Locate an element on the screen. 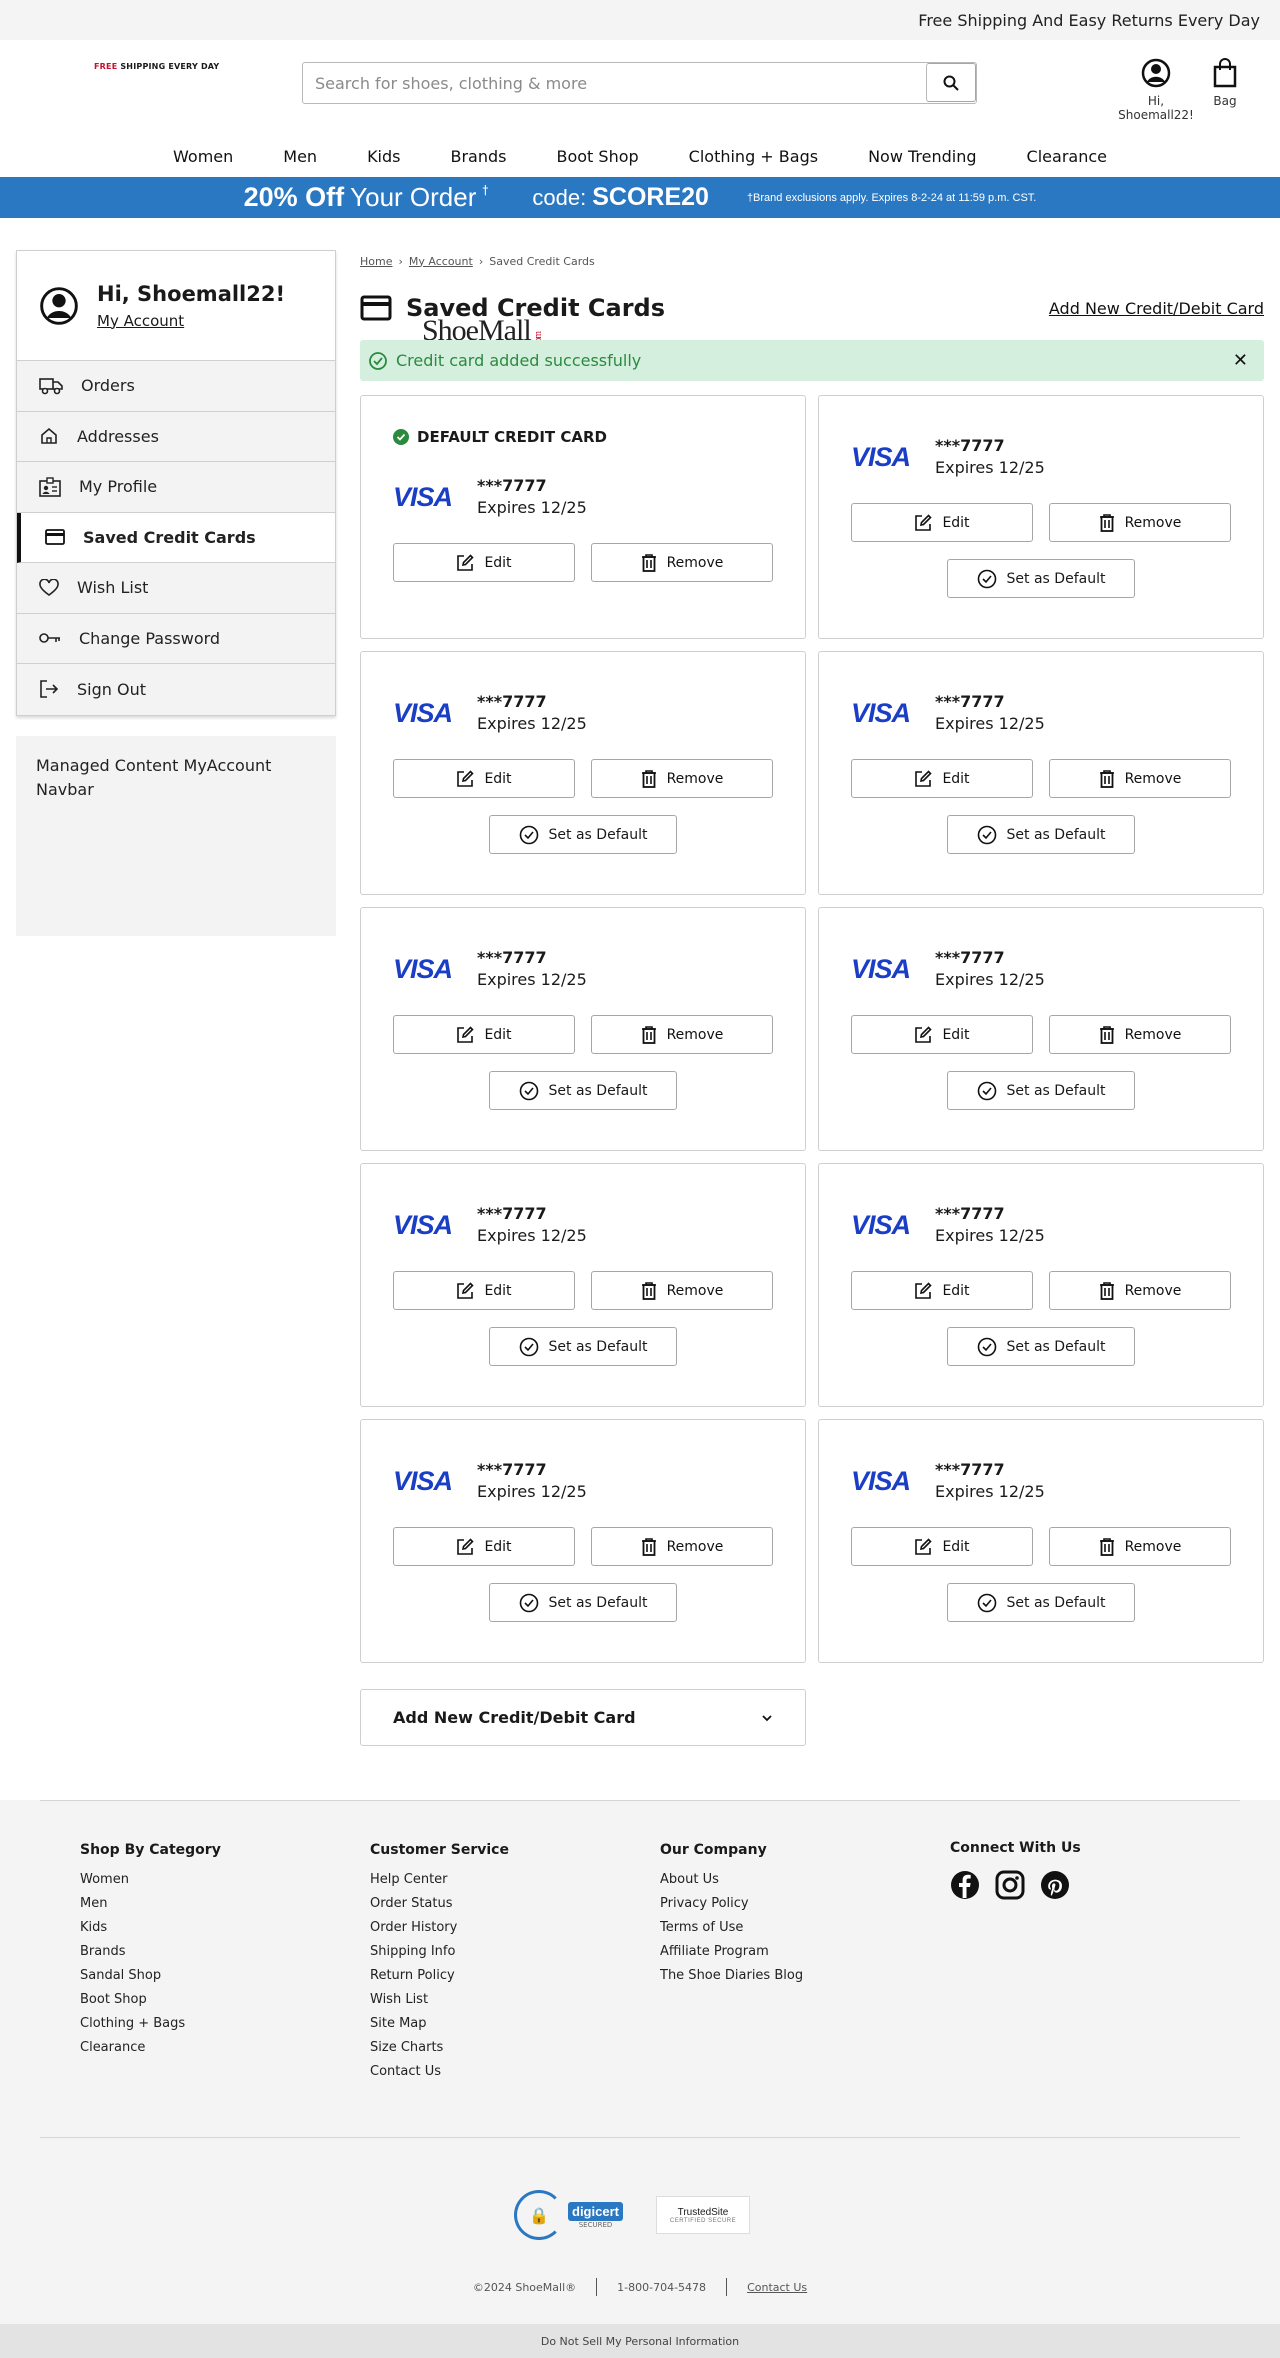 The image size is (1280, 2358). search-input is located at coordinates (614, 83).